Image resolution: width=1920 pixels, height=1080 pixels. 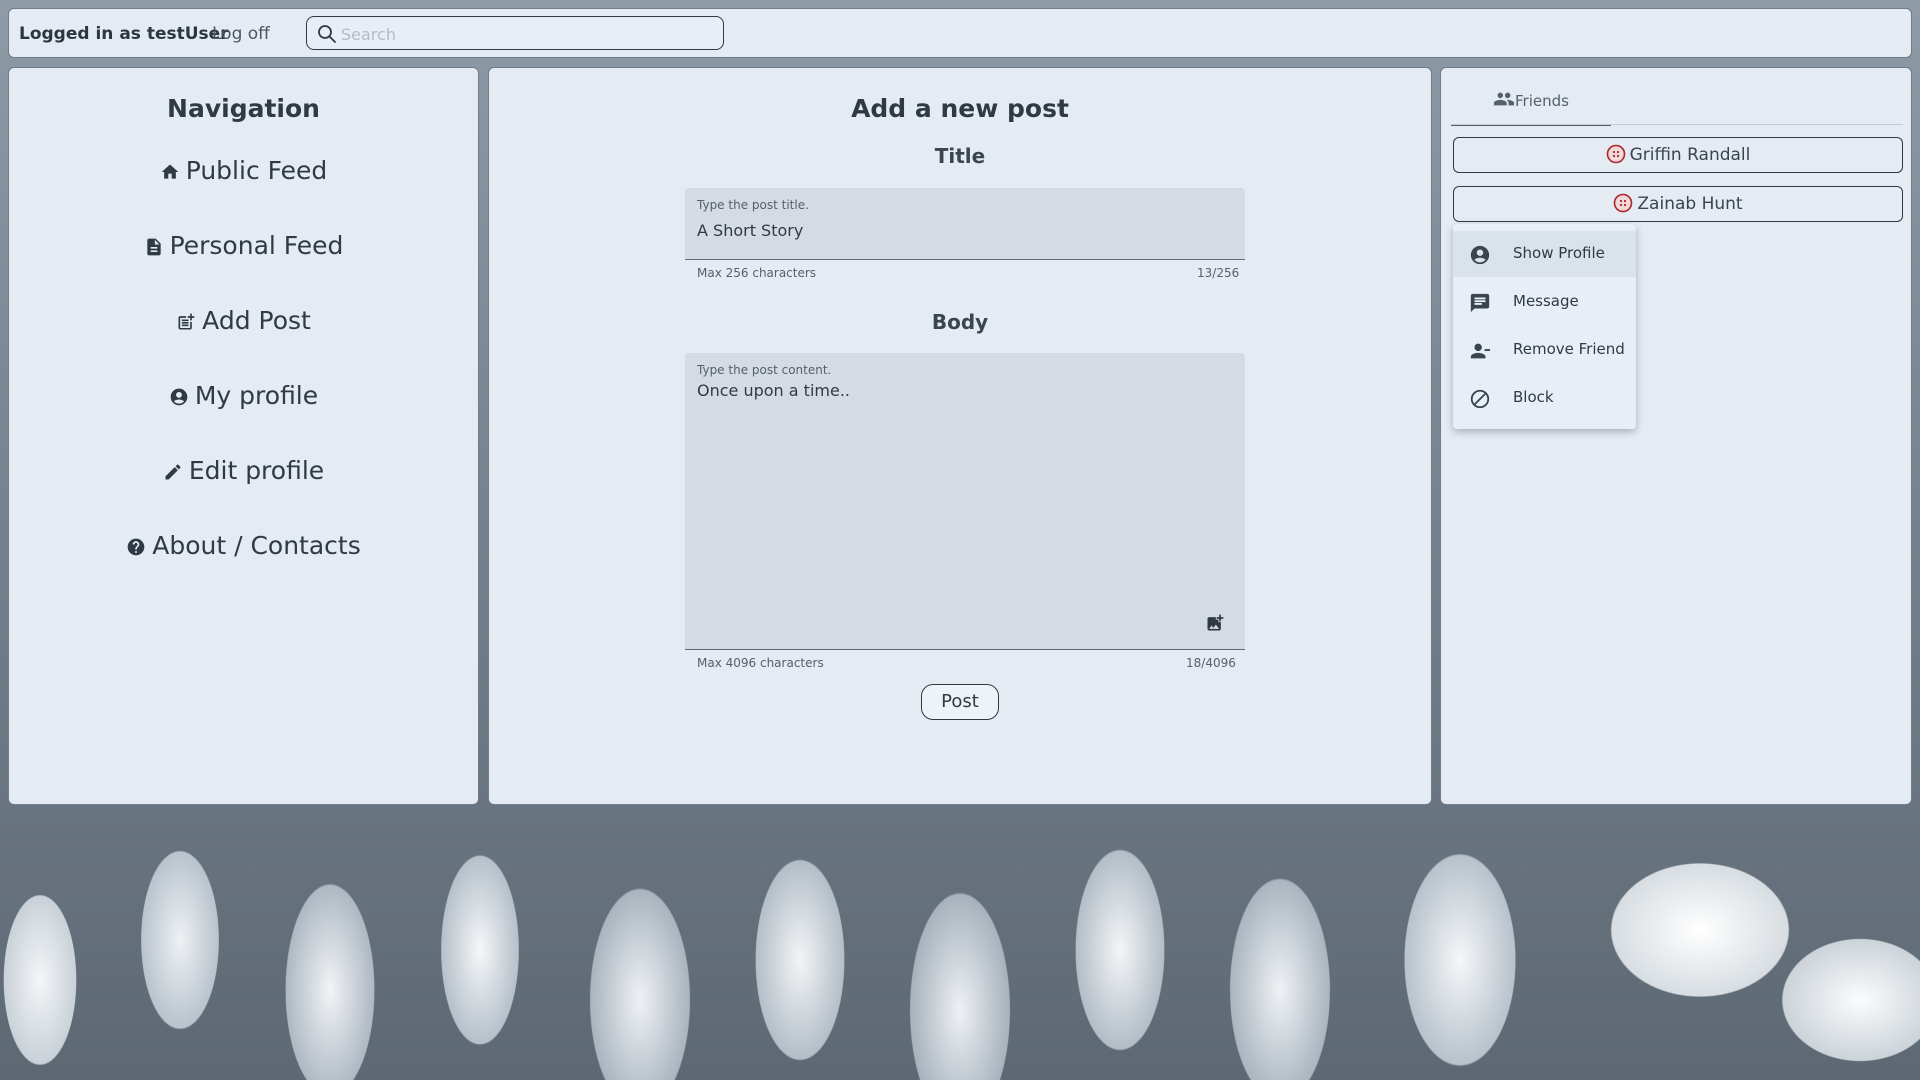 What do you see at coordinates (960, 702) in the screenshot?
I see `post-button: Post` at bounding box center [960, 702].